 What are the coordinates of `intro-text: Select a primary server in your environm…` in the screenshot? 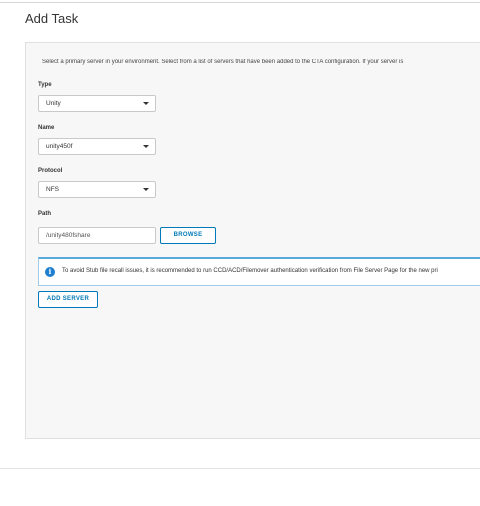 It's located at (223, 62).